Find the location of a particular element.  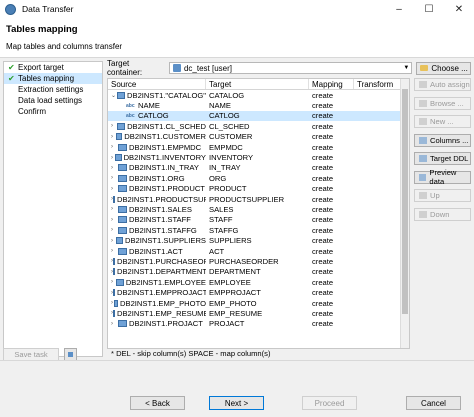

target-cell: PRODUCT is located at coordinates (257, 188).